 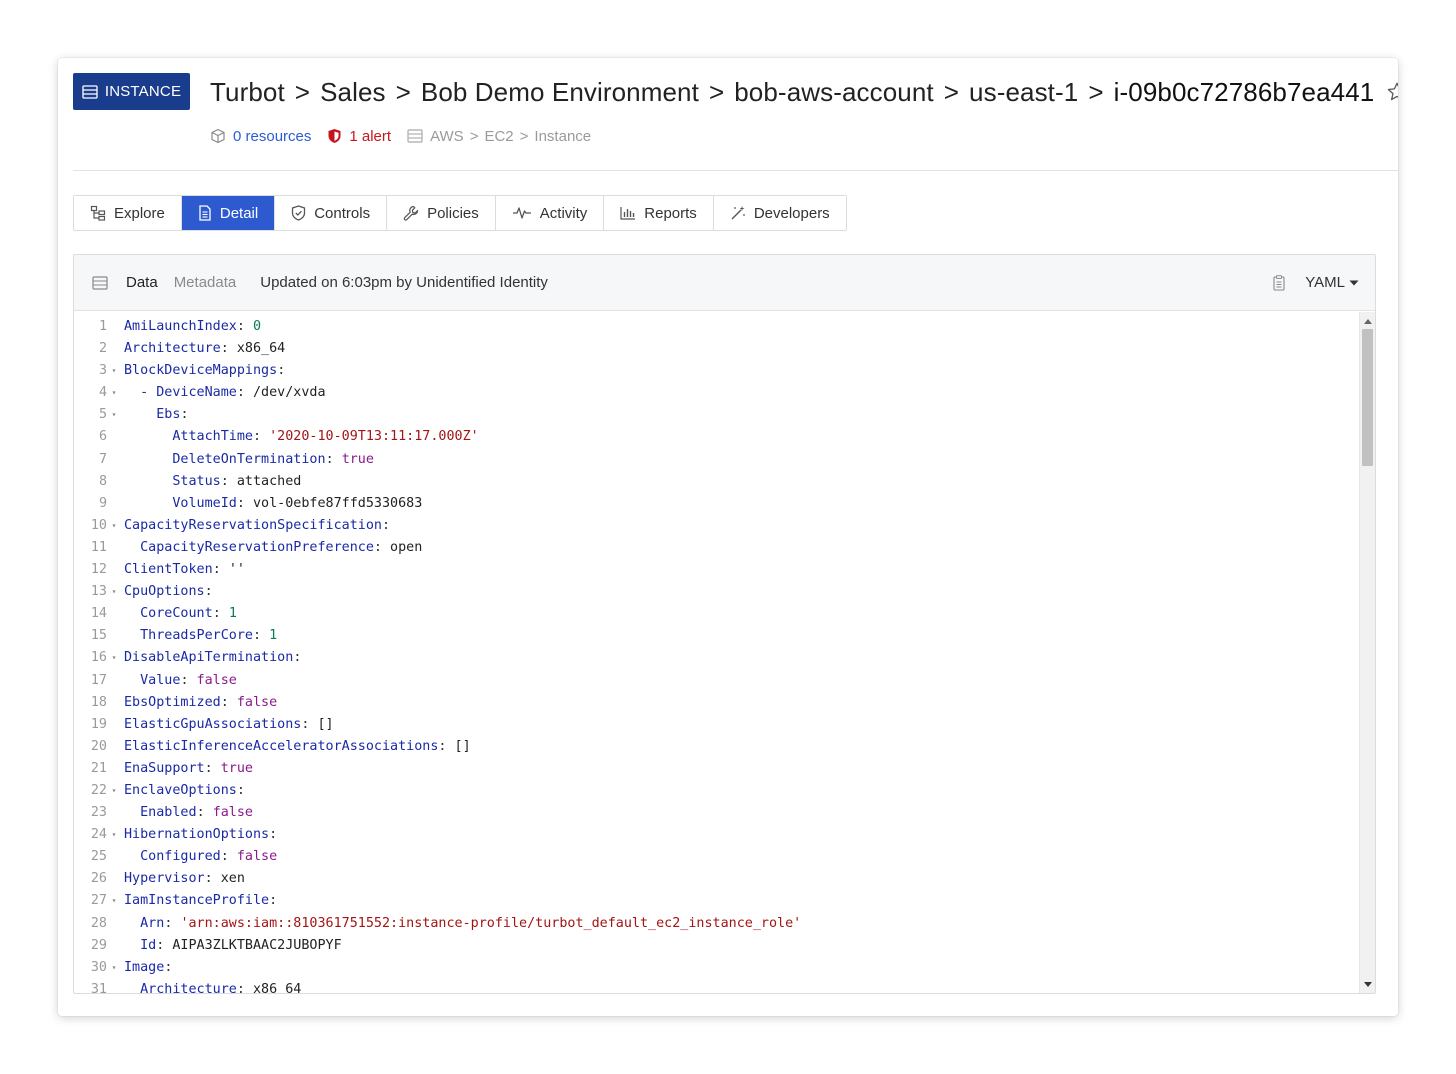 I want to click on yaml-key: CapacityReservationSpecification, so click(x=253, y=525).